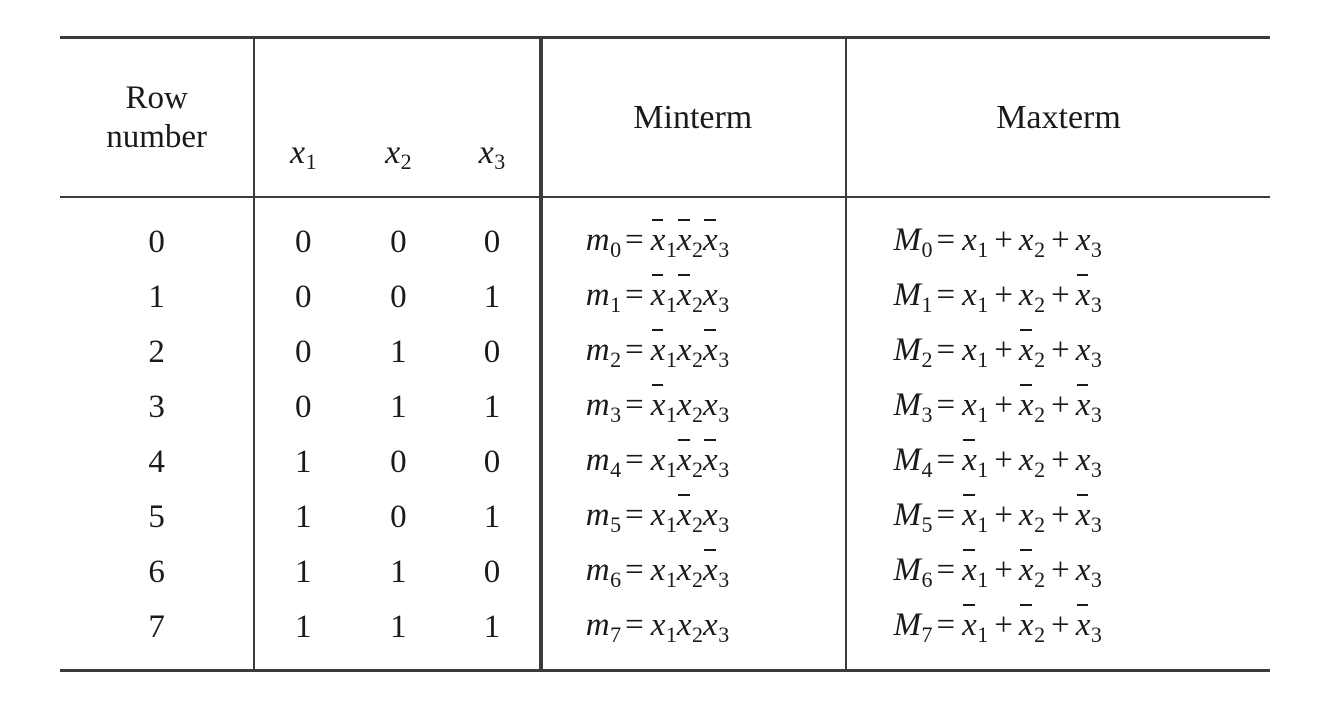 This screenshot has width=1330, height=712. I want to click on cell-x3: 1, so click(492, 407).